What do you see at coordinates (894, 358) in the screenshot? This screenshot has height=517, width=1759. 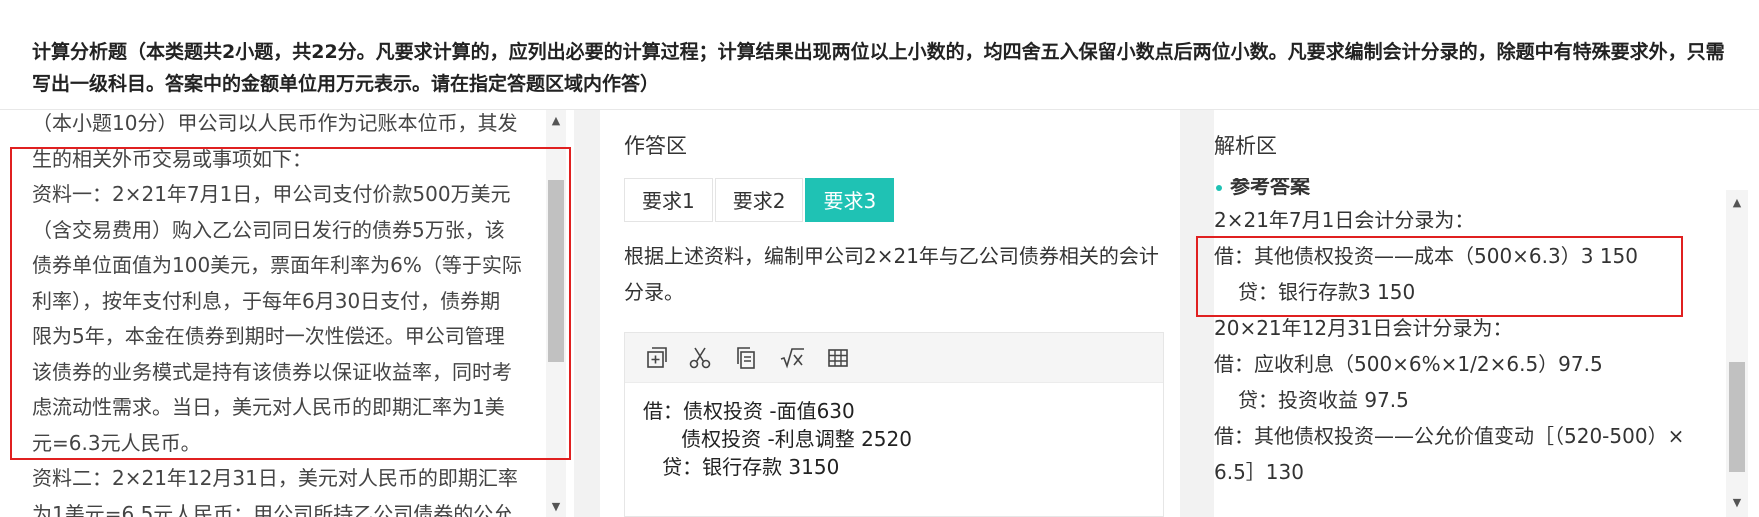 I see `editor-toolbar` at bounding box center [894, 358].